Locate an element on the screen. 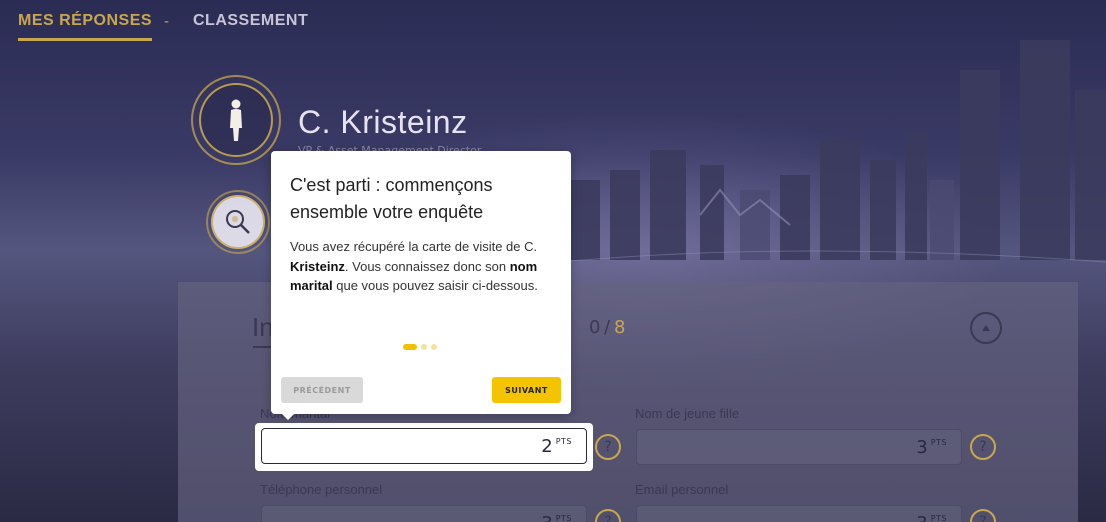  next-button: SUIVANT is located at coordinates (526, 390).